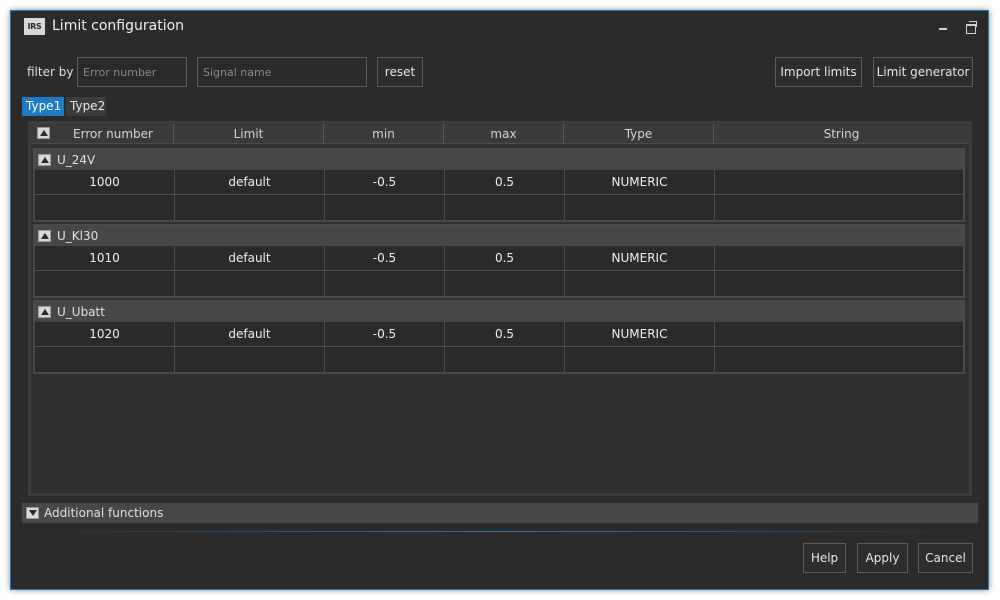 This screenshot has width=1000, height=600. Describe the element at coordinates (105, 334) in the screenshot. I see `cell-error-number: 1020` at that location.